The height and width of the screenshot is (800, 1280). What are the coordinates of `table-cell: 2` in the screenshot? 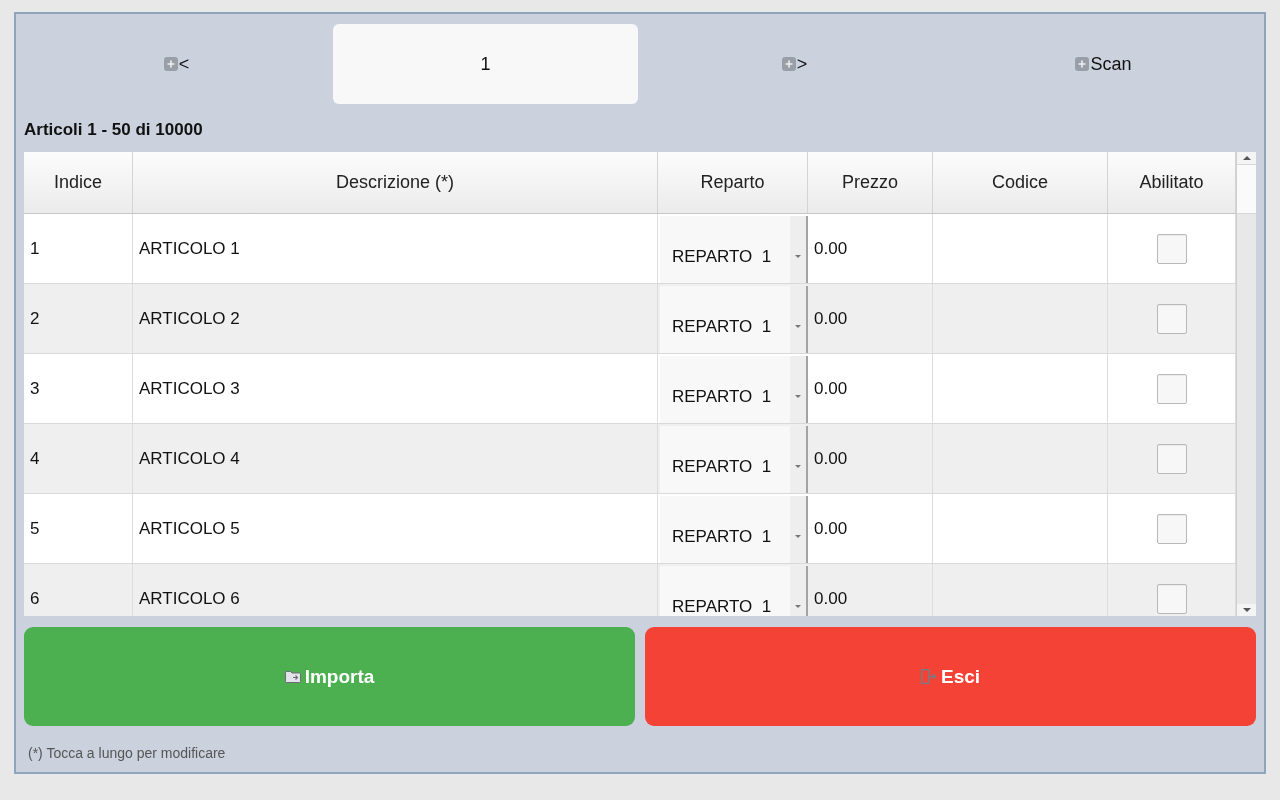 It's located at (78, 318).